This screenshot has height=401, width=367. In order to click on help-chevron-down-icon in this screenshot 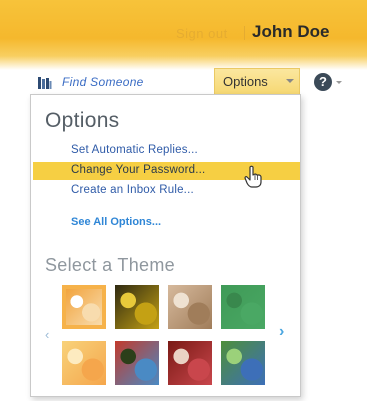, I will do `click(339, 82)`.